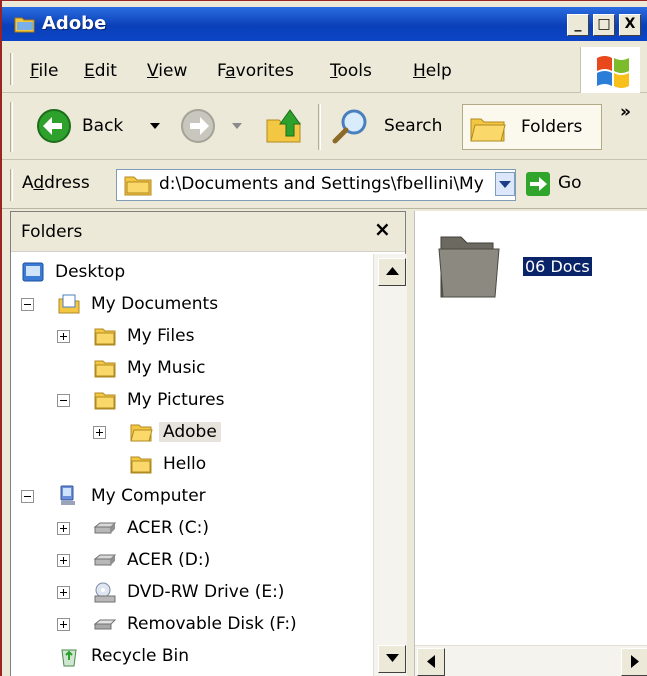  What do you see at coordinates (105, 592) in the screenshot?
I see `dvd-drive-icon` at bounding box center [105, 592].